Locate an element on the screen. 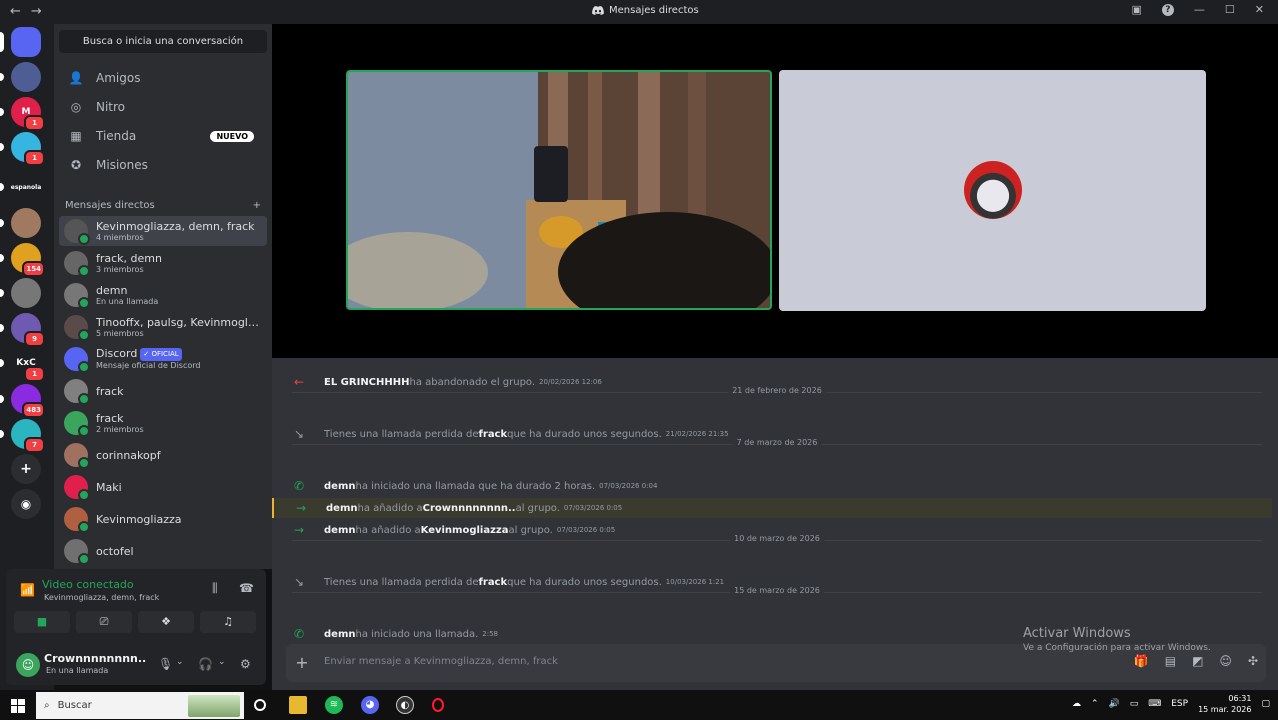 The image size is (1278, 720). nav-nitro: ◎ Nitro is located at coordinates (163, 107).